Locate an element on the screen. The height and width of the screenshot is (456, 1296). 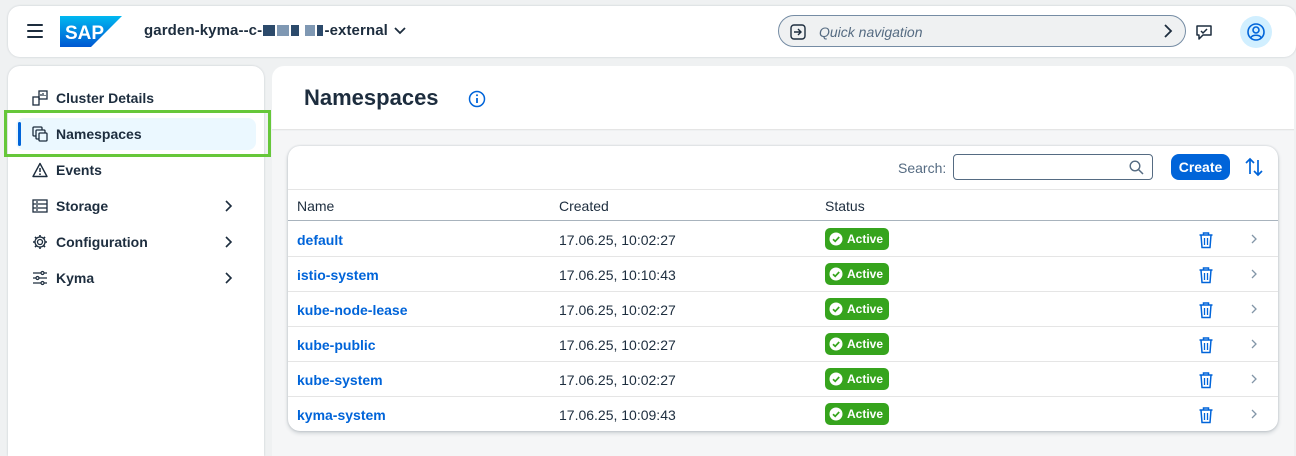
info-icon is located at coordinates (477, 99).